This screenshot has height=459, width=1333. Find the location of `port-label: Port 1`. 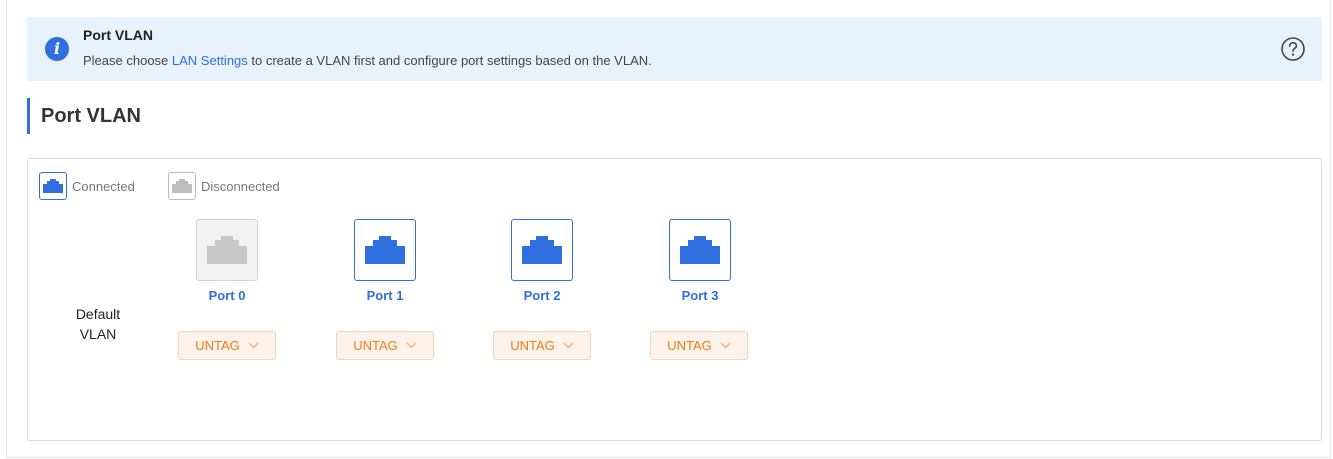

port-label: Port 1 is located at coordinates (385, 295).